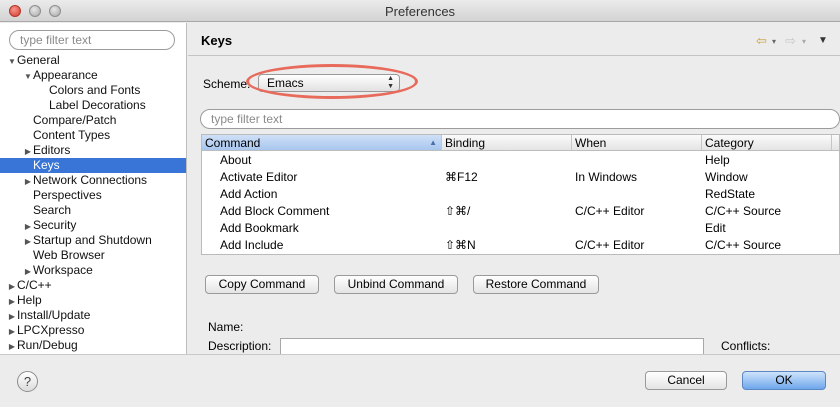 This screenshot has height=407, width=840. I want to click on tree-item: ▶ LPCXpresso, so click(93, 331).